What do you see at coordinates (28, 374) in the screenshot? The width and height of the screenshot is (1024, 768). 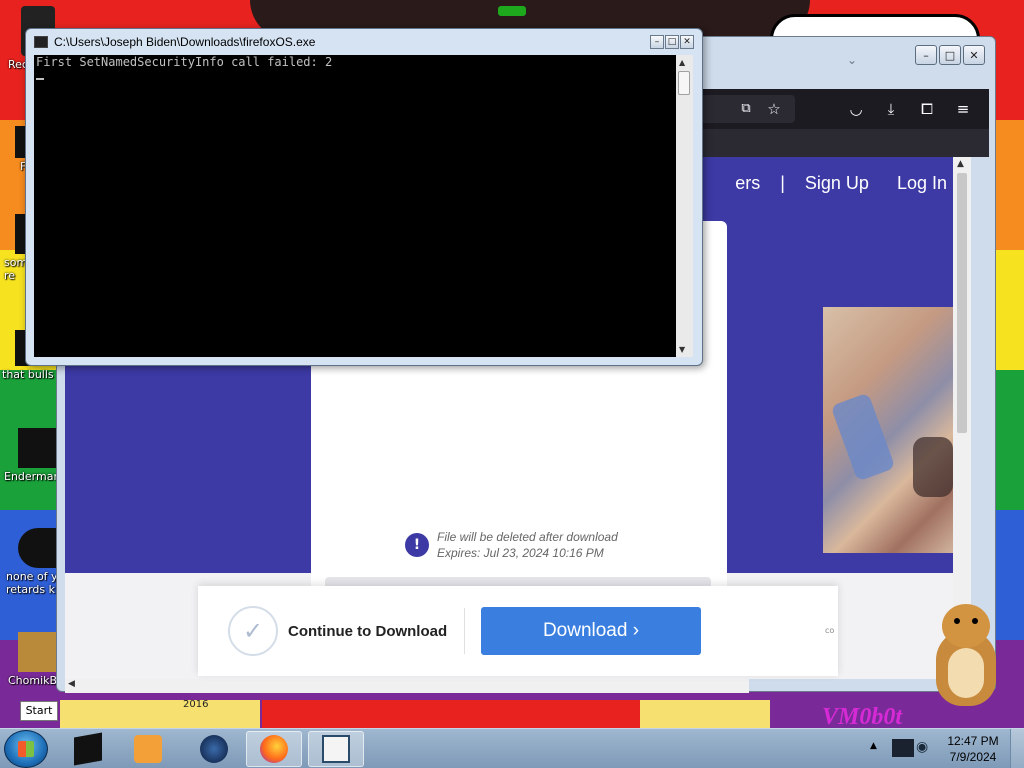 I see `desktop-icon-label: that bulls` at bounding box center [28, 374].